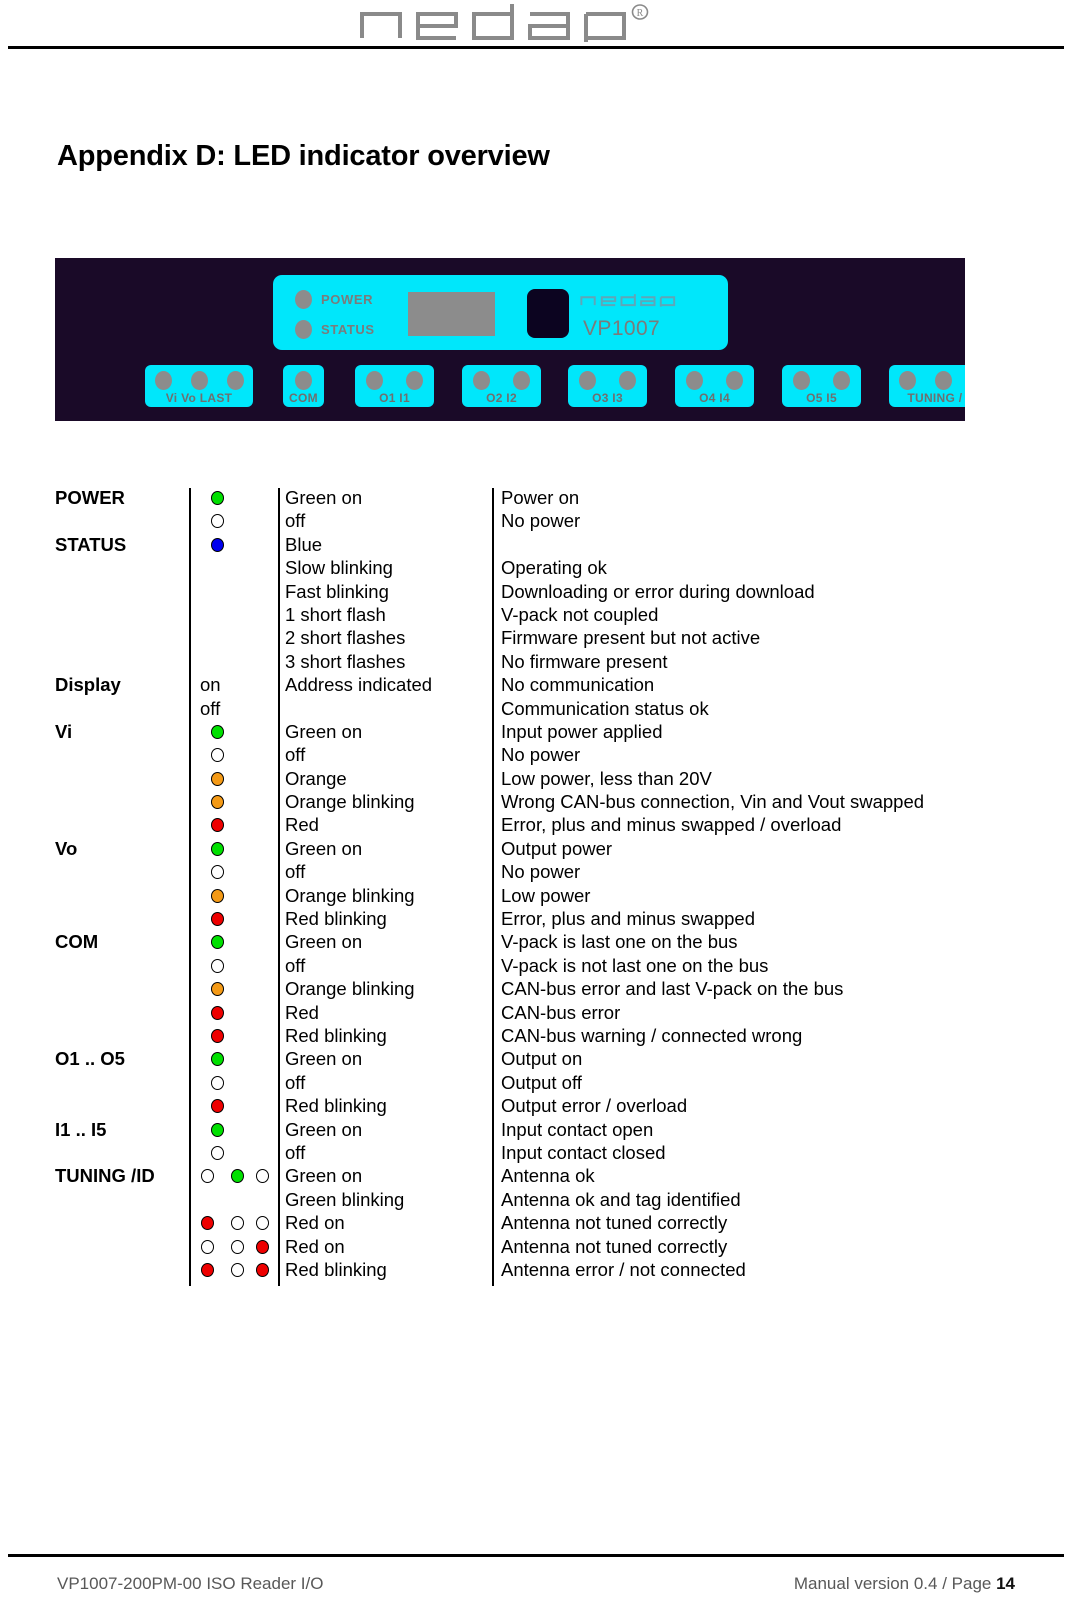 This screenshot has height=1608, width=1072. What do you see at coordinates (714, 398) in the screenshot?
I see `device-connector-label: O4 I4` at bounding box center [714, 398].